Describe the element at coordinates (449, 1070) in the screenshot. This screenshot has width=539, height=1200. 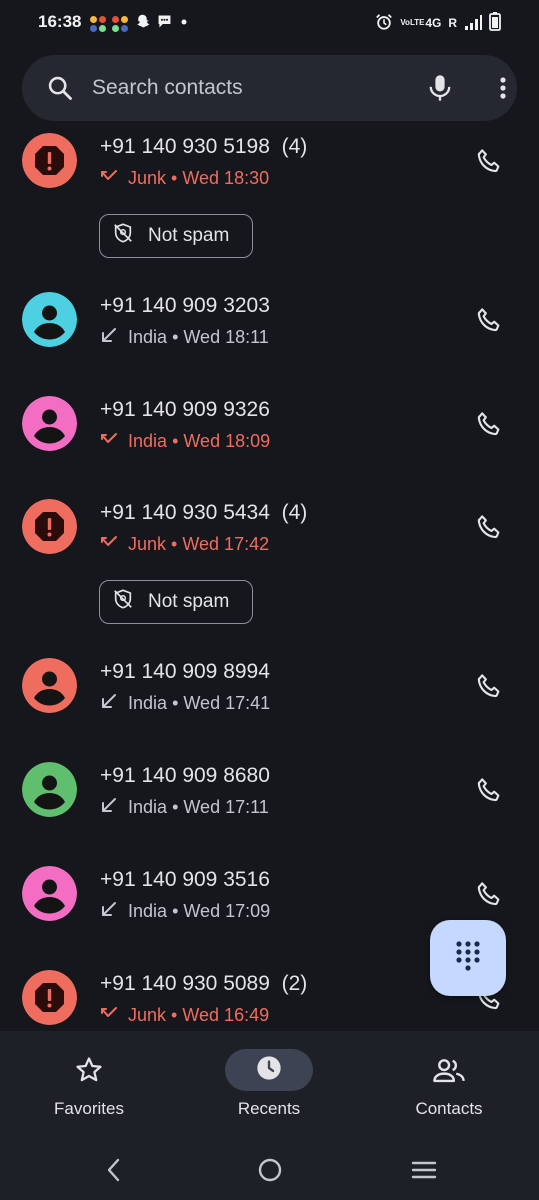
I see `people-icon` at that location.